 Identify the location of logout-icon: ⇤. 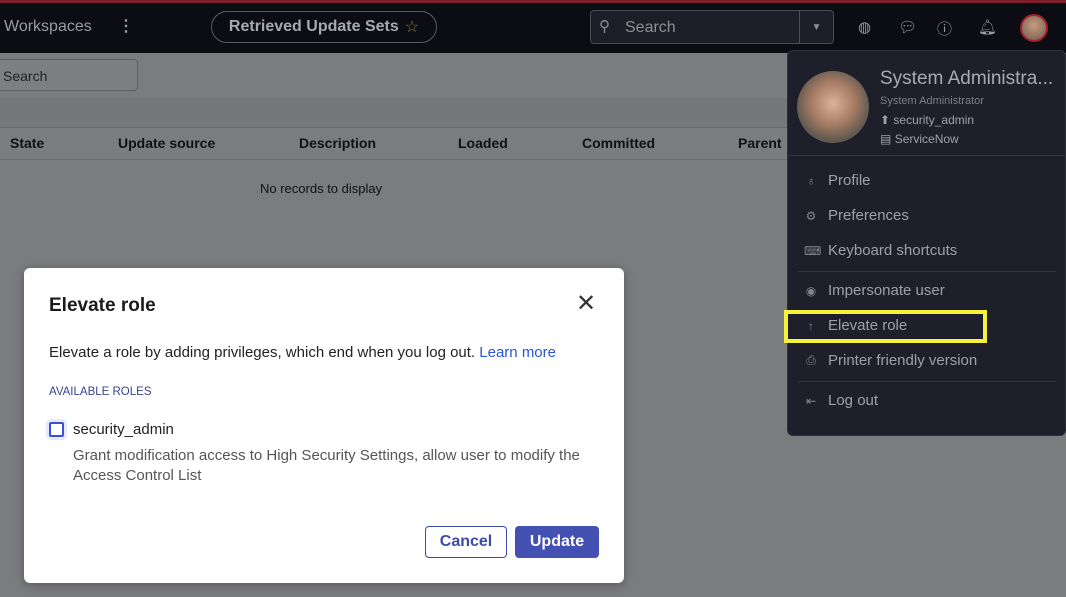
(811, 400).